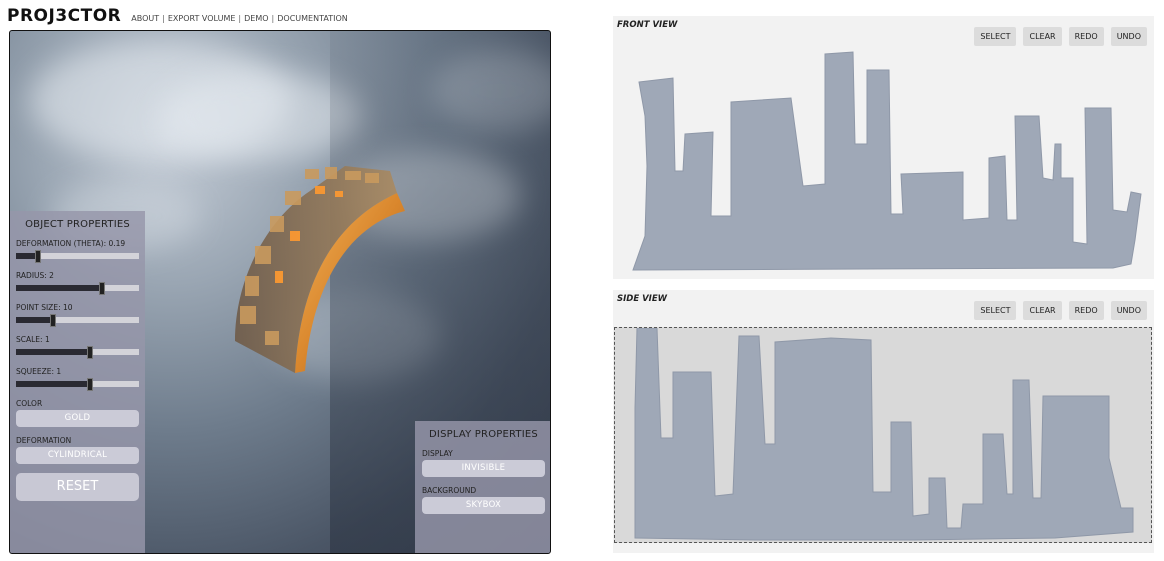 Image resolution: width=1164 pixels, height=561 pixels. Describe the element at coordinates (44, 307) in the screenshot. I see `point-size-label: POINT SIZE: 10` at that location.